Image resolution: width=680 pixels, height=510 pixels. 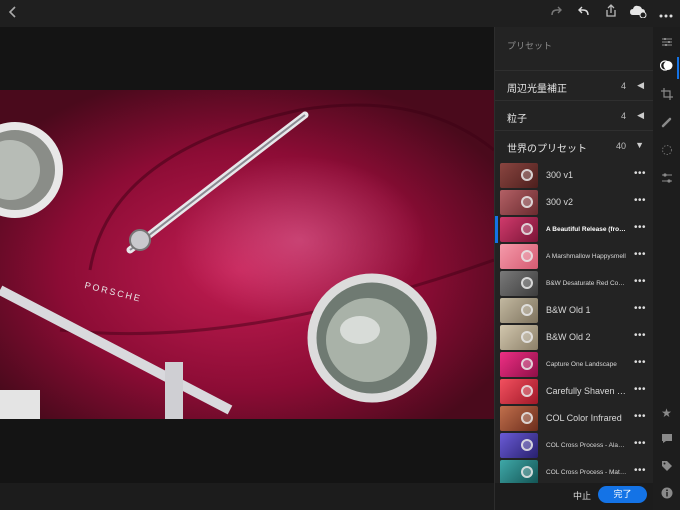 What do you see at coordinates (666, 495) in the screenshot?
I see `info-icon` at bounding box center [666, 495].